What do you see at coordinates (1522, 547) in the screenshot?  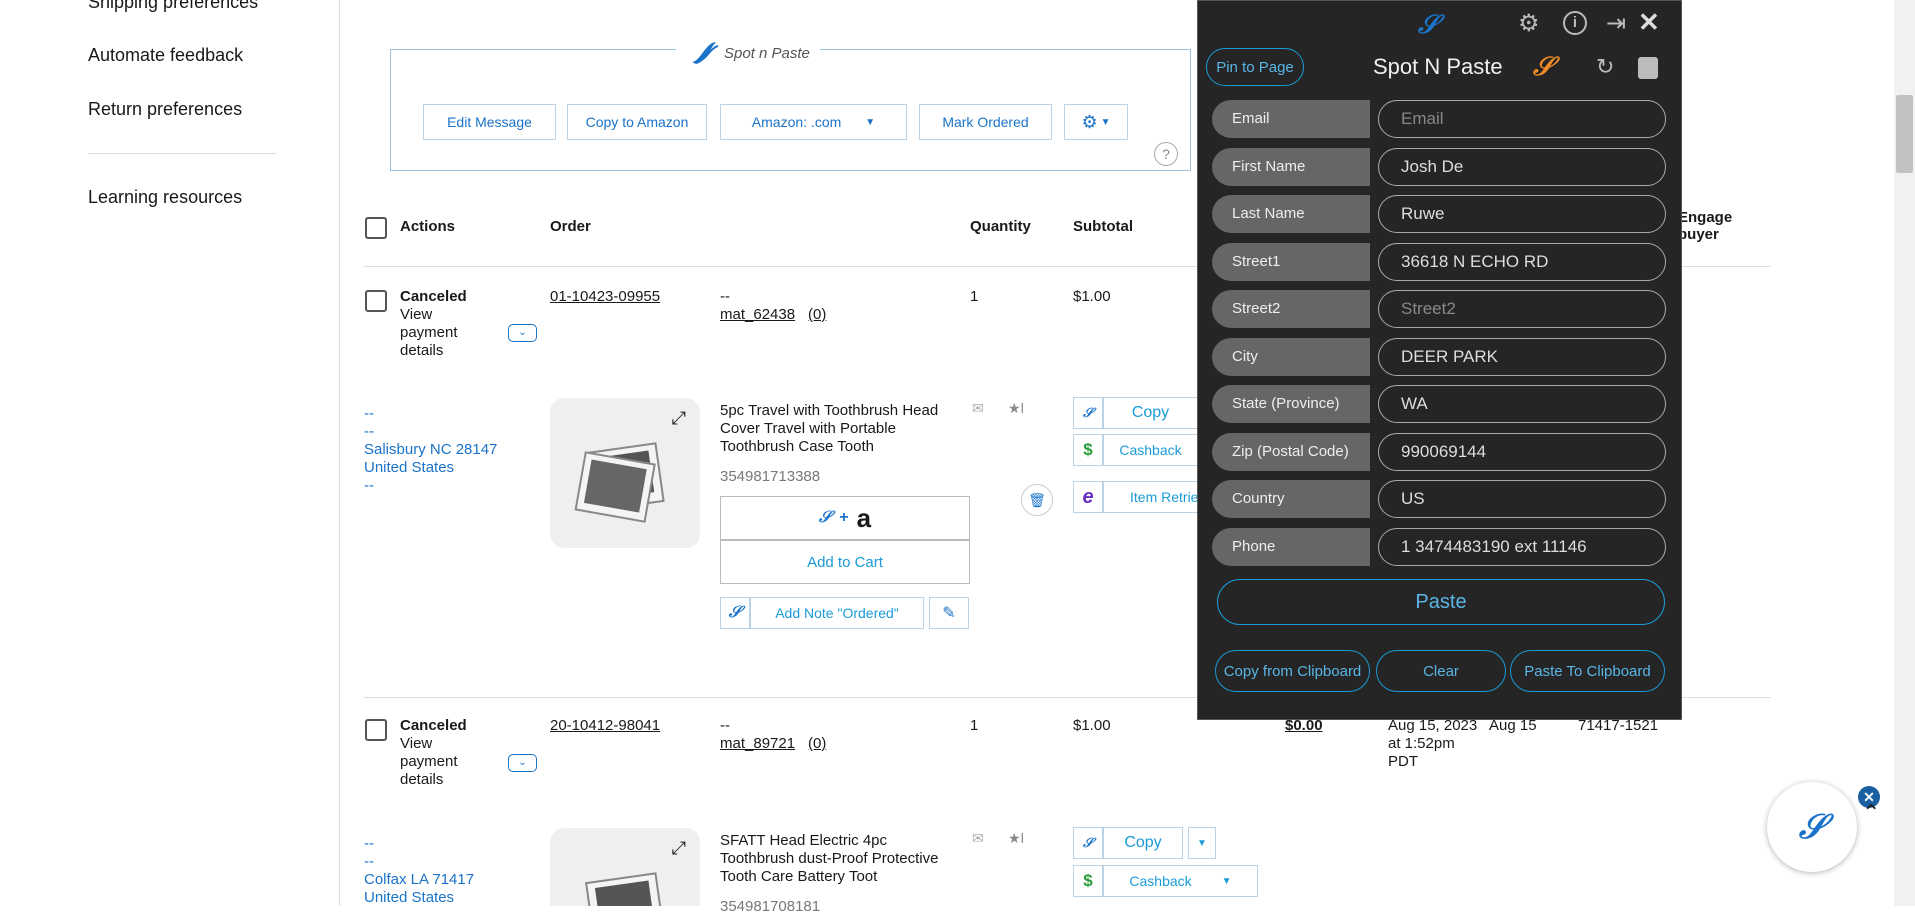 I see `phone-field: 1 3474483190 ext 11146` at bounding box center [1522, 547].